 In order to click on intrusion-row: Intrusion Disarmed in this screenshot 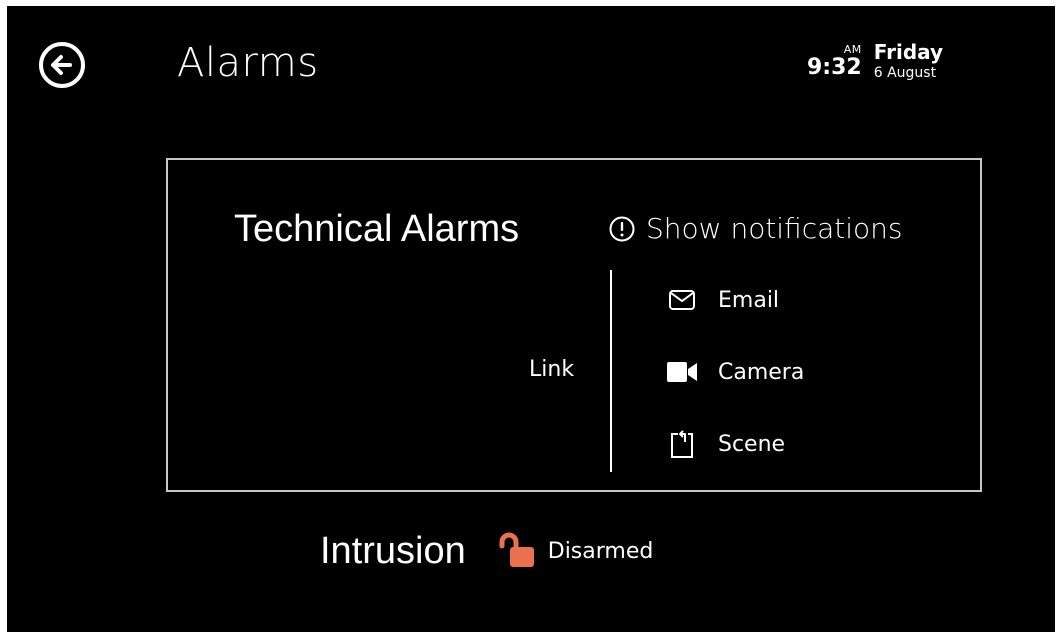, I will do `click(486, 551)`.